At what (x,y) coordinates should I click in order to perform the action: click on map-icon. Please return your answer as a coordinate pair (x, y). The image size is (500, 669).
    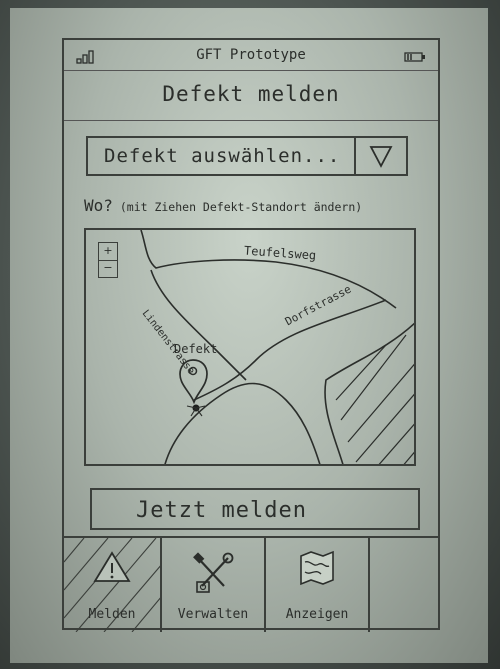
    Looking at the image, I should click on (317, 568).